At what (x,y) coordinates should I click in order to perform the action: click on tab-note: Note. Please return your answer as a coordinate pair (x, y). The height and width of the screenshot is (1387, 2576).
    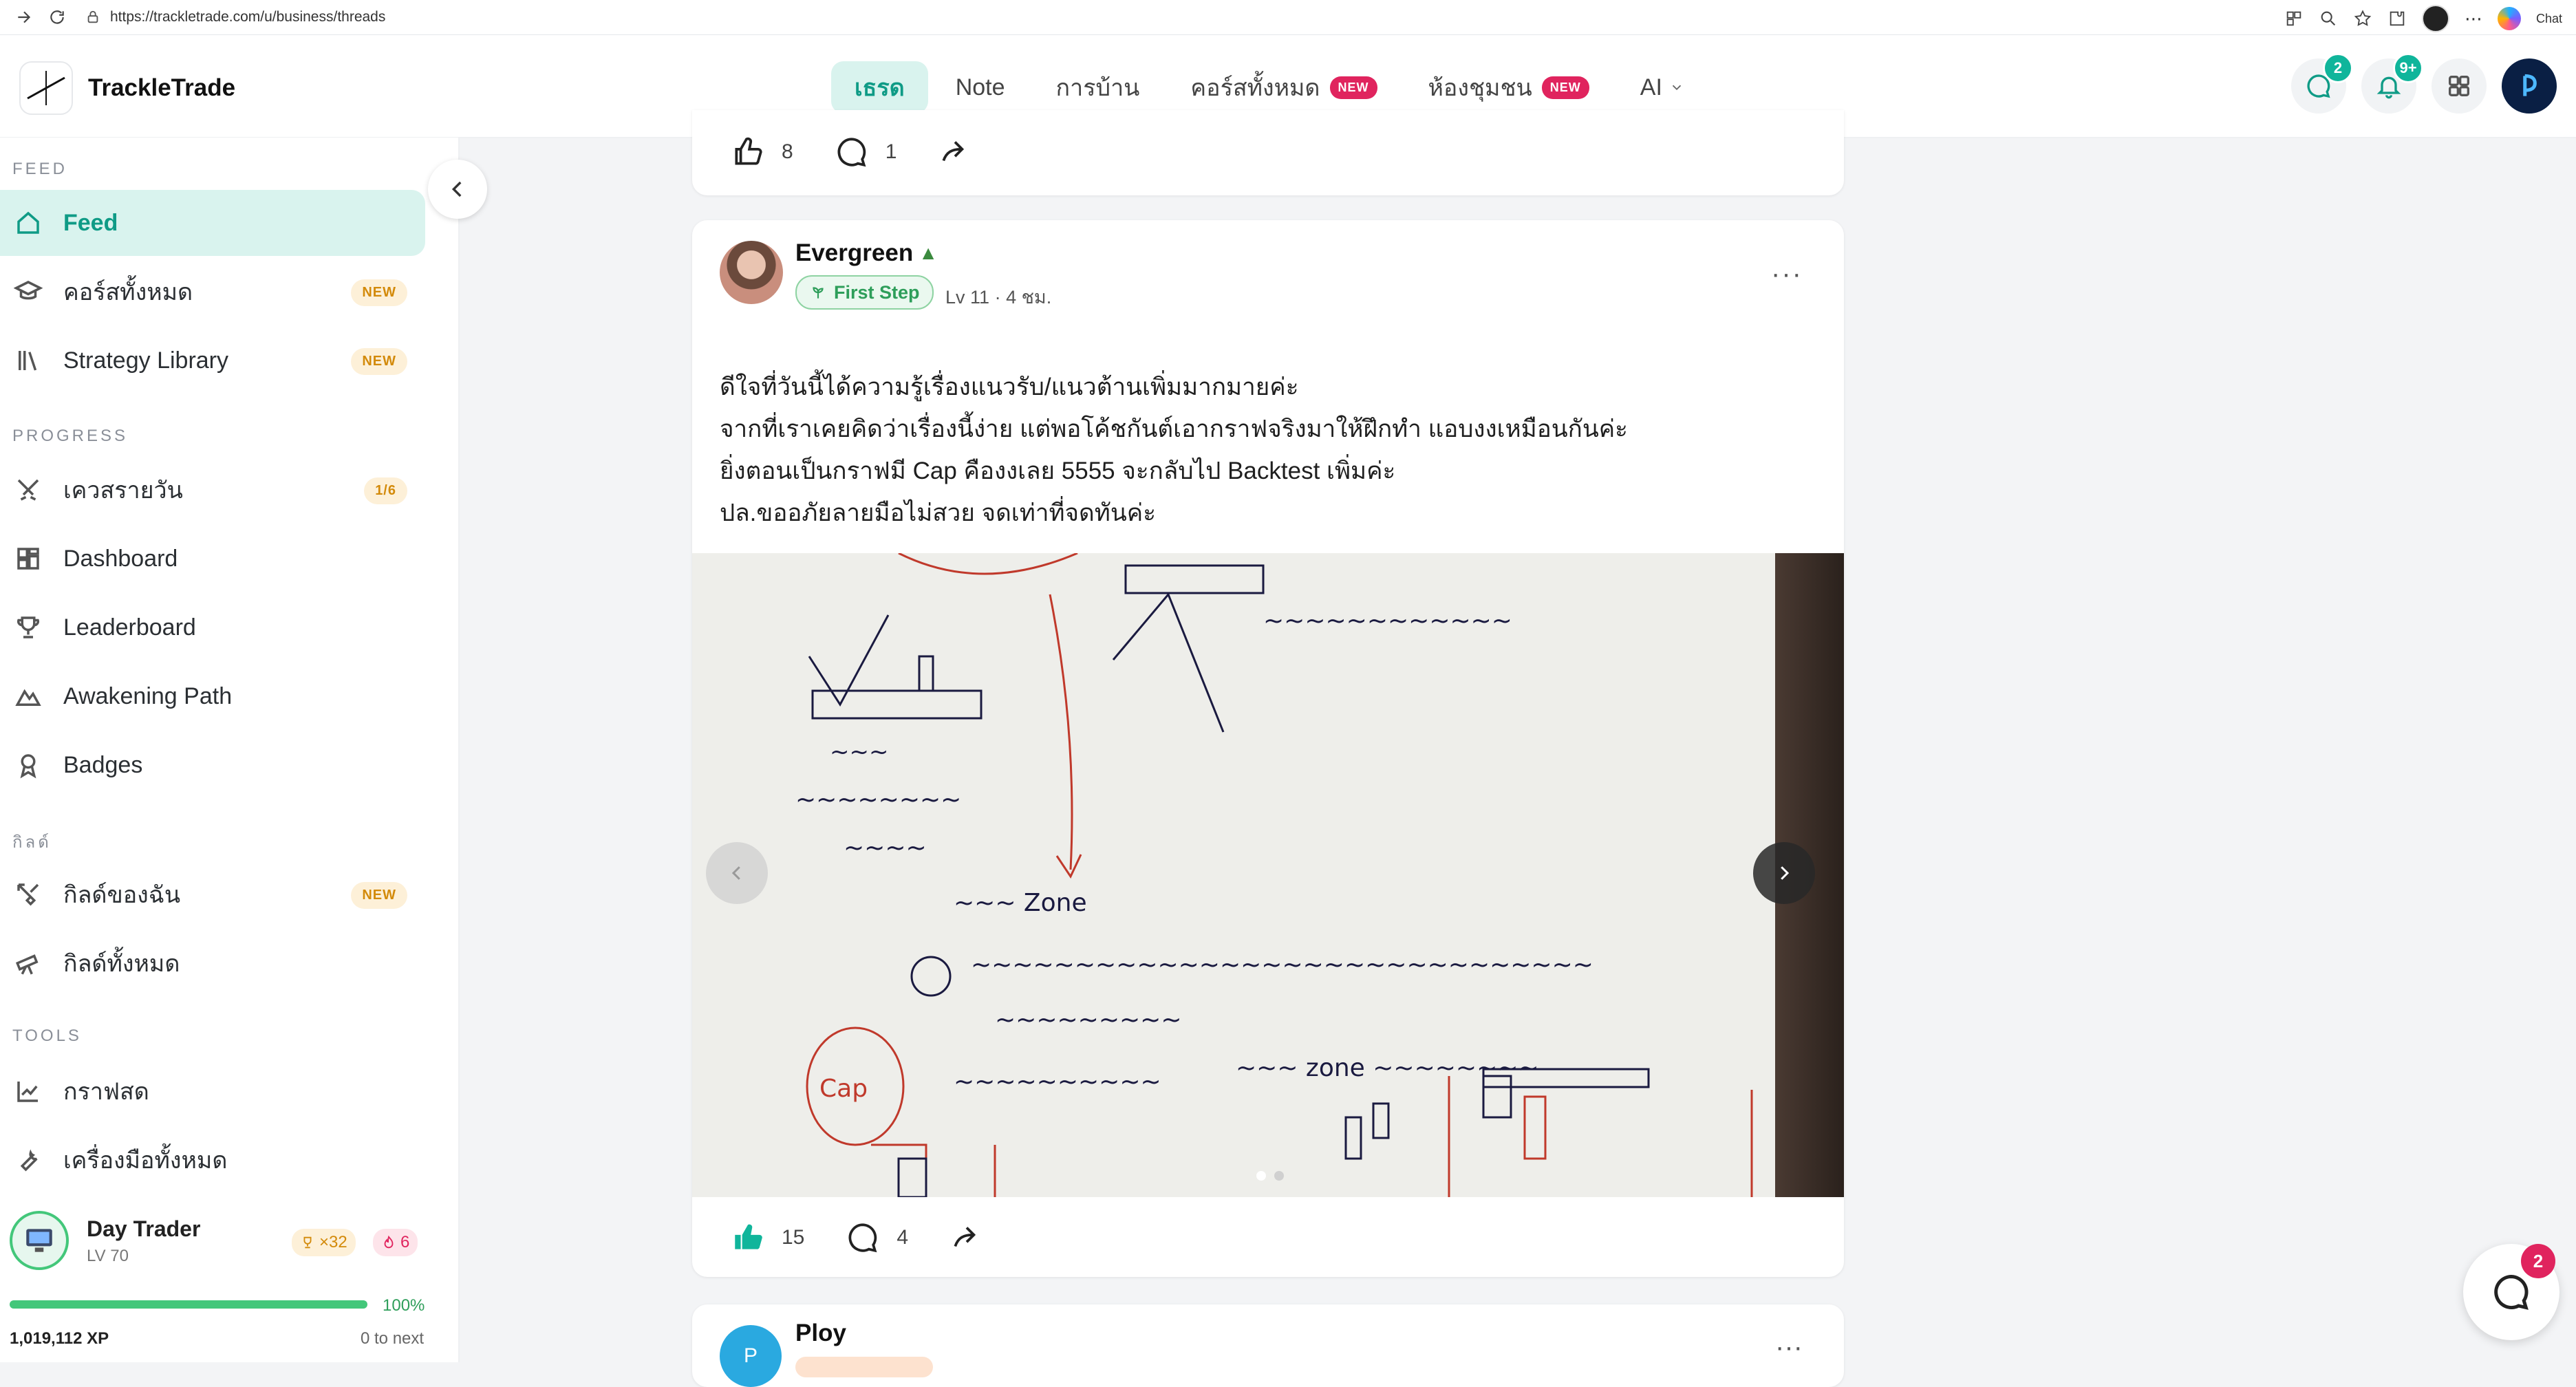
    Looking at the image, I should click on (981, 87).